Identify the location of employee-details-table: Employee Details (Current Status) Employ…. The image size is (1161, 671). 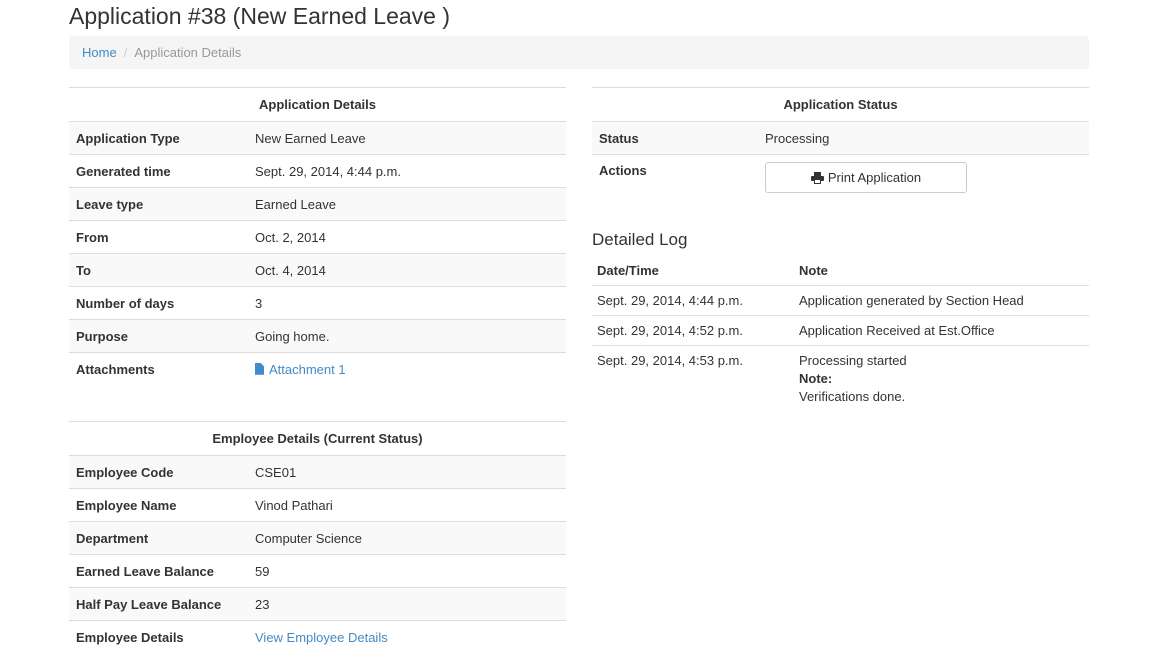
(317, 537).